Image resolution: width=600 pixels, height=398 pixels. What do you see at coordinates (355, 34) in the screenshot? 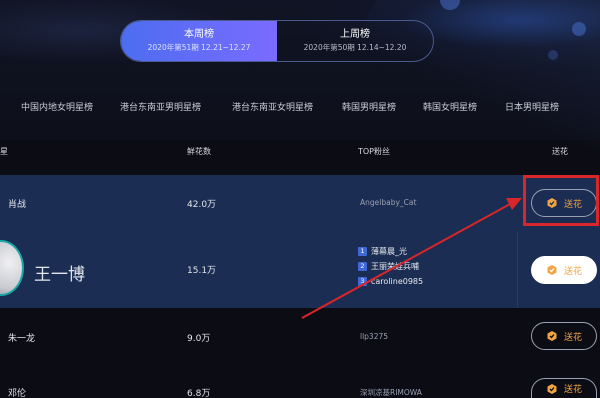
I see `tab-title: 上周榜` at bounding box center [355, 34].